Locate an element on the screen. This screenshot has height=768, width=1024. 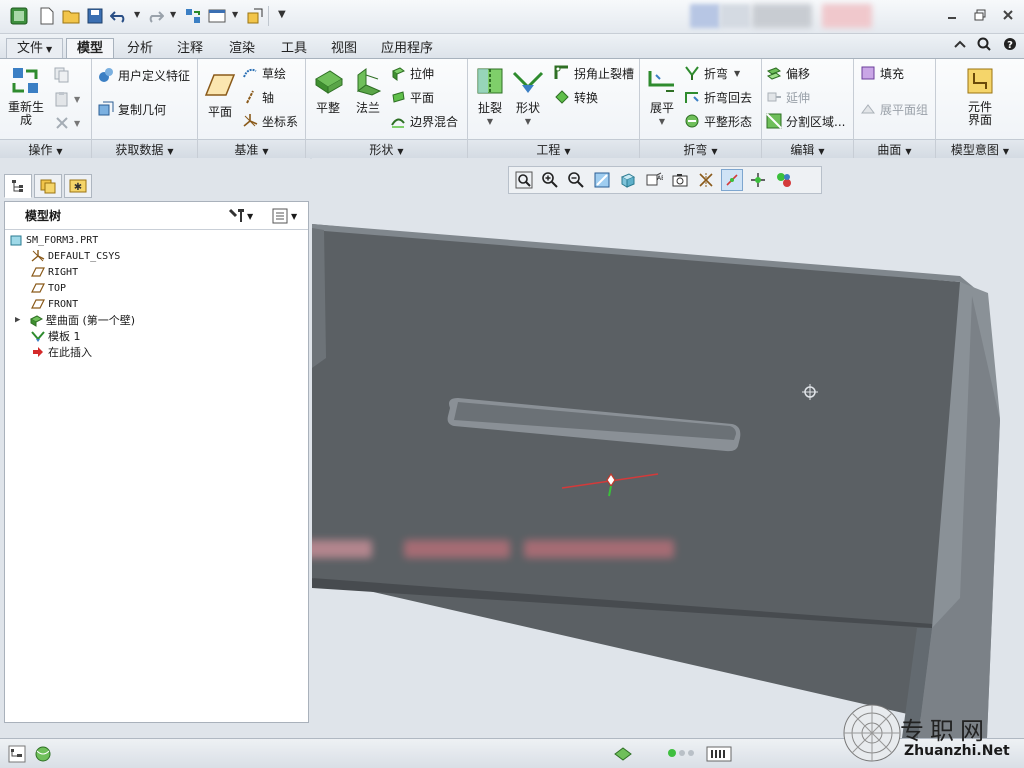
undo-icon is located at coordinates (119, 16).